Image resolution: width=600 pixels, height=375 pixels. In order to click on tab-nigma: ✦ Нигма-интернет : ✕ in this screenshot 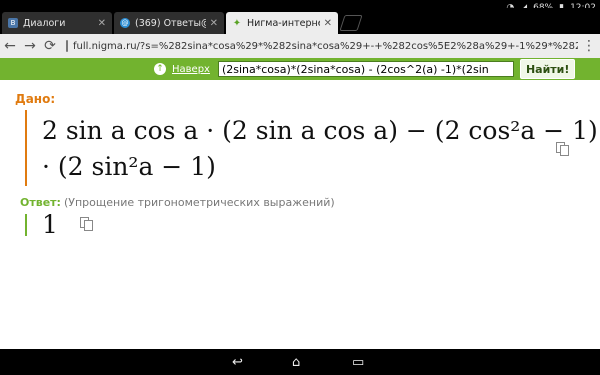, I will do `click(282, 23)`.